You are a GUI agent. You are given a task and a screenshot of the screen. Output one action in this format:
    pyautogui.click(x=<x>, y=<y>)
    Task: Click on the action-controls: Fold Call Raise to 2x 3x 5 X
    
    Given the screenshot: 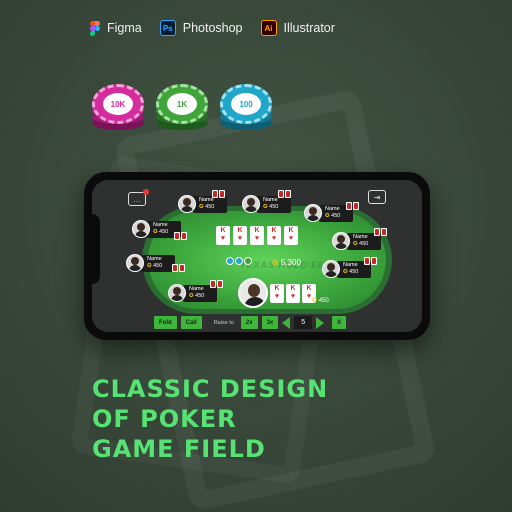 What is the action you would take?
    pyautogui.click(x=250, y=322)
    